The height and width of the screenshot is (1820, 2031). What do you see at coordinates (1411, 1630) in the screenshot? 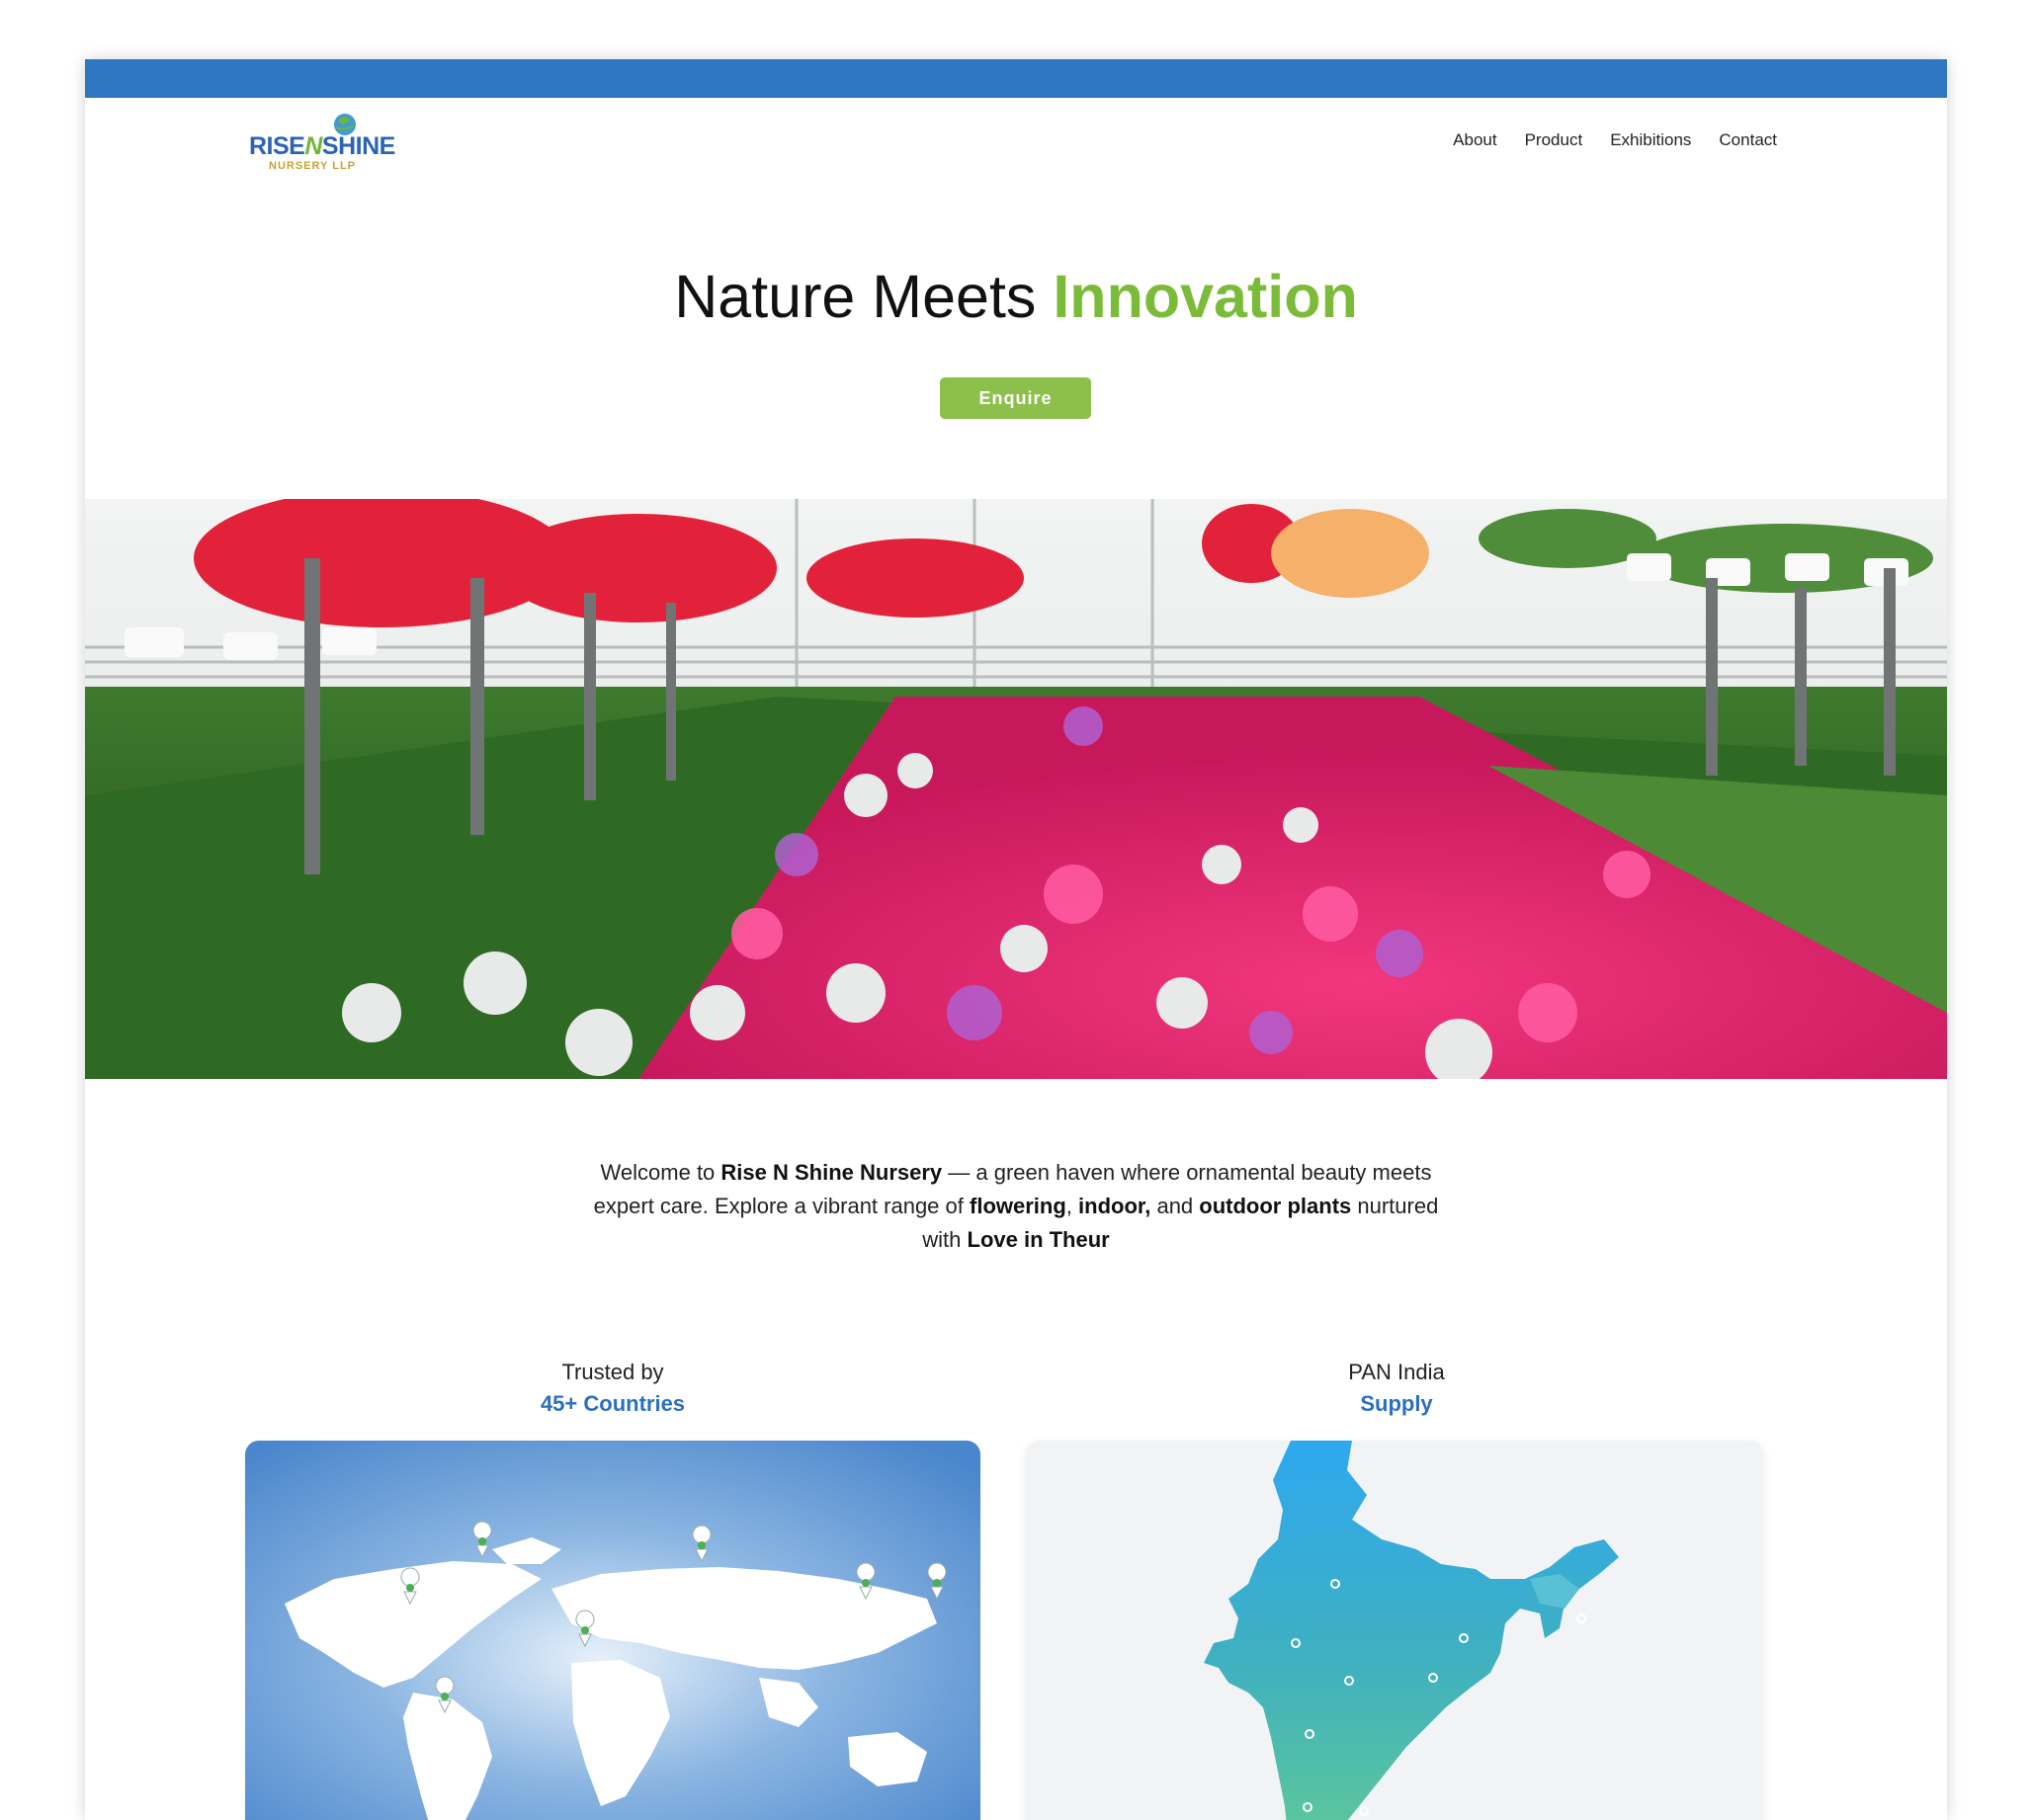
I see `india-map-shape` at bounding box center [1411, 1630].